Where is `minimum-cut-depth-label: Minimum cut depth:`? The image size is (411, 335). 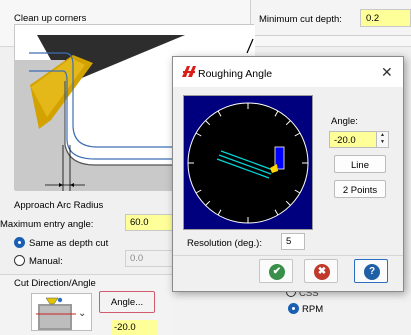 minimum-cut-depth-label: Minimum cut depth: is located at coordinates (300, 19).